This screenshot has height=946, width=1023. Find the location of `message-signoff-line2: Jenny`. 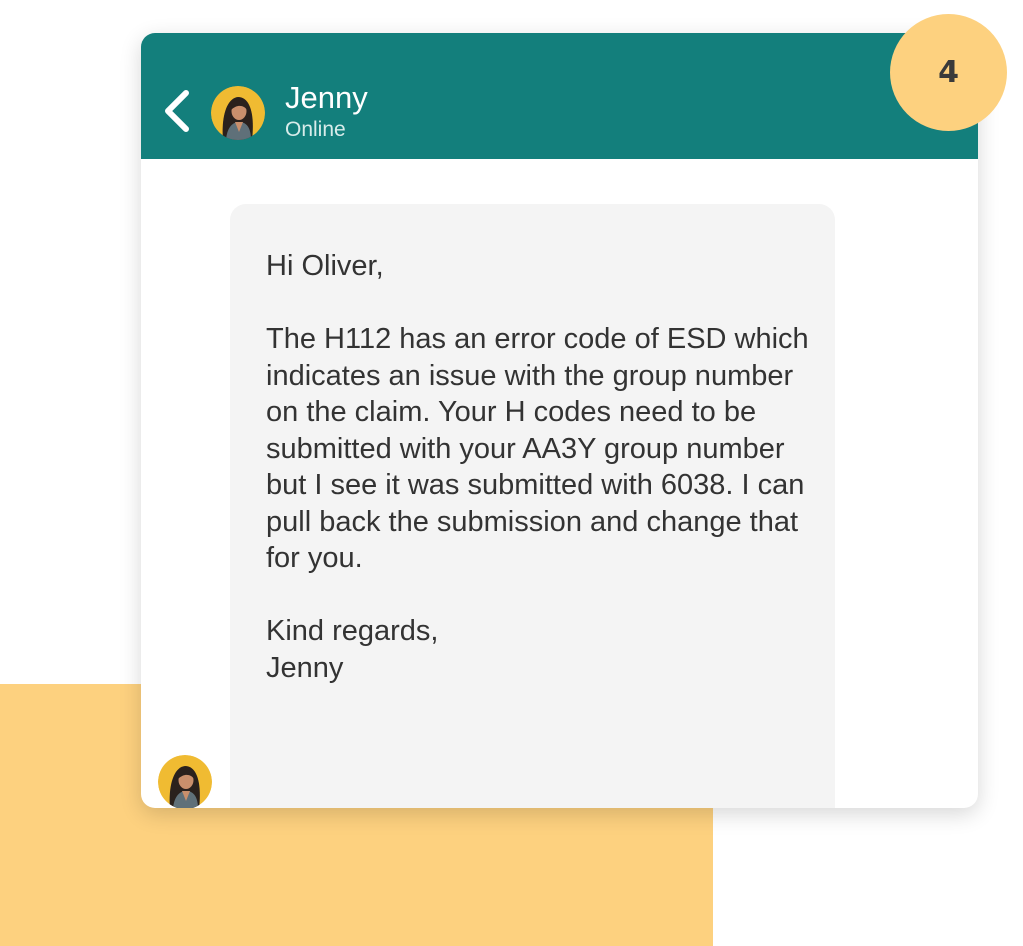

message-signoff-line2: Jenny is located at coordinates (305, 667).